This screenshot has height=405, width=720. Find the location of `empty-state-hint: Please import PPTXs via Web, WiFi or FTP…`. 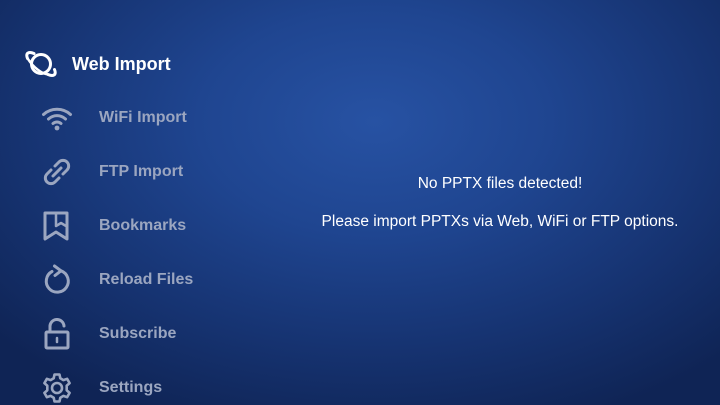

empty-state-hint: Please import PPTXs via Web, WiFi or FTP… is located at coordinates (500, 221).